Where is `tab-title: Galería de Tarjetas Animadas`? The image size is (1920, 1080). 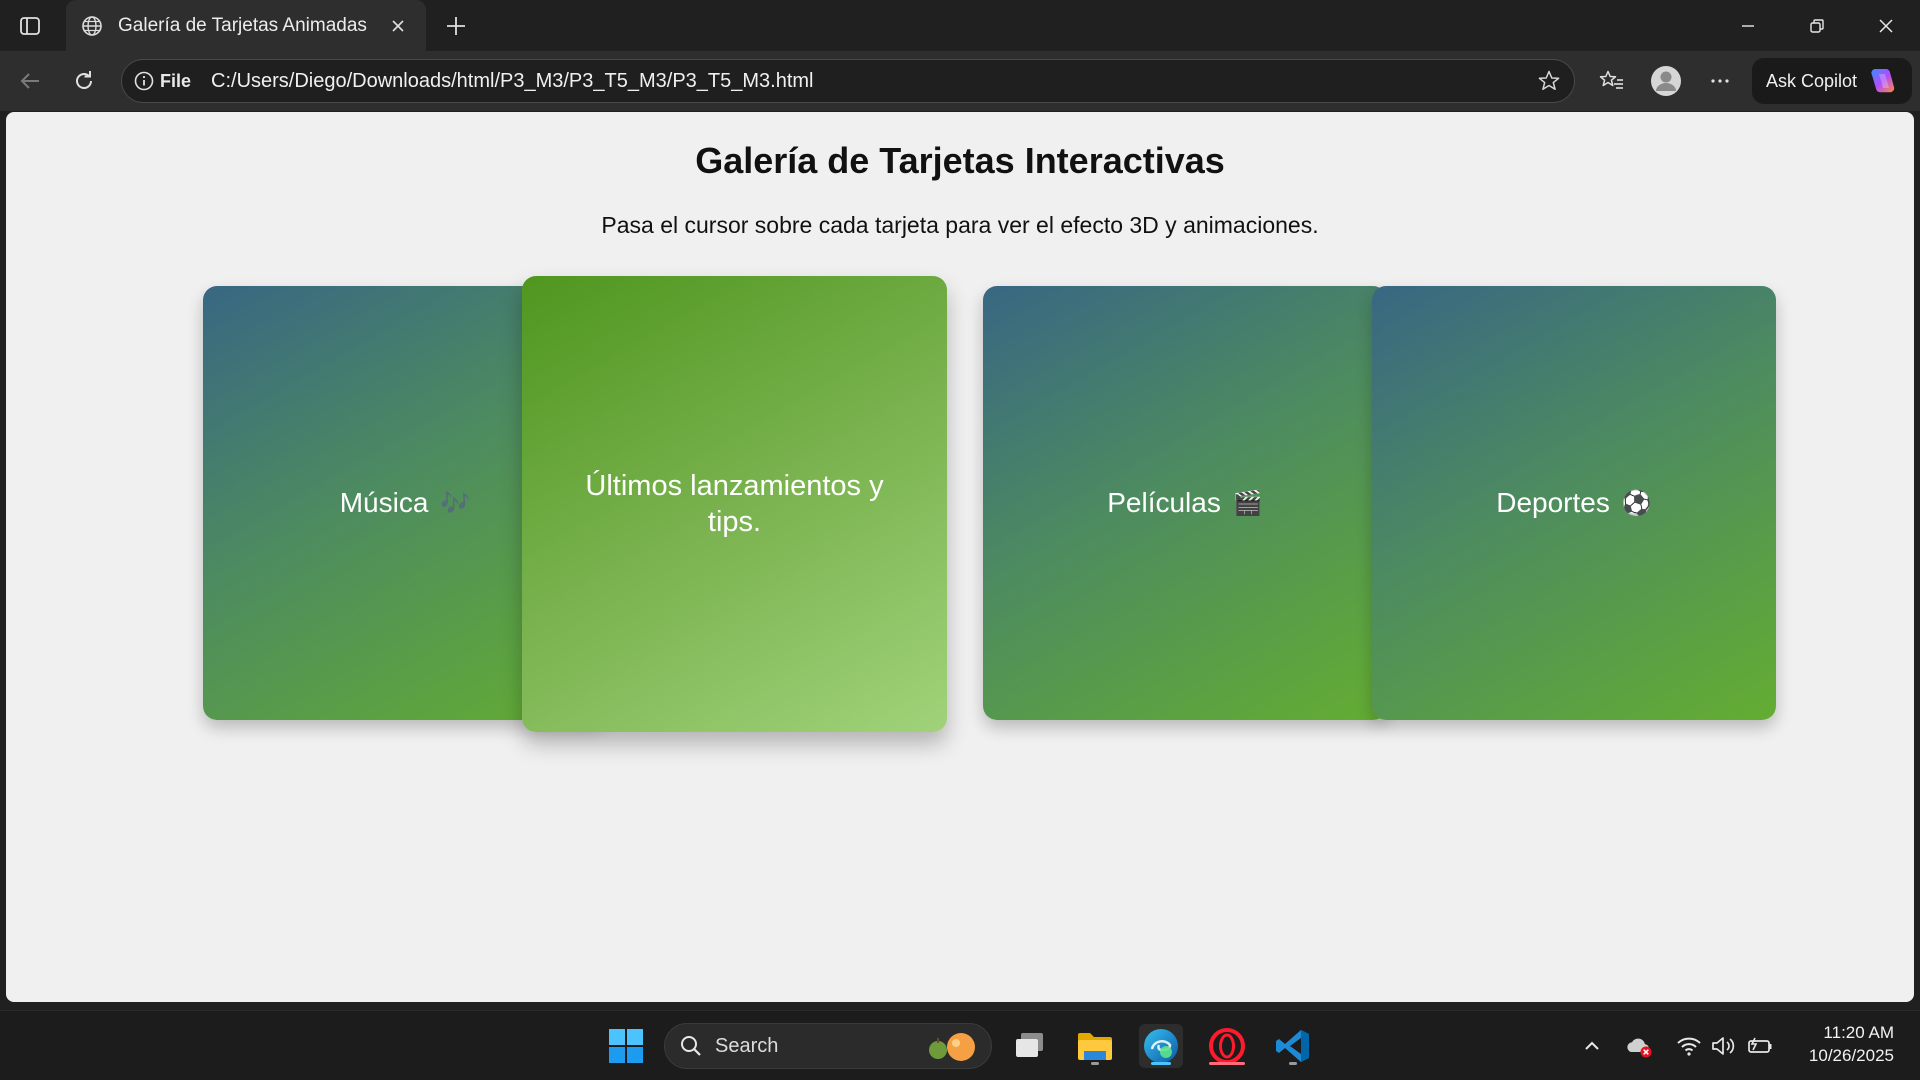
tab-title: Galería de Tarjetas Animadas is located at coordinates (242, 25).